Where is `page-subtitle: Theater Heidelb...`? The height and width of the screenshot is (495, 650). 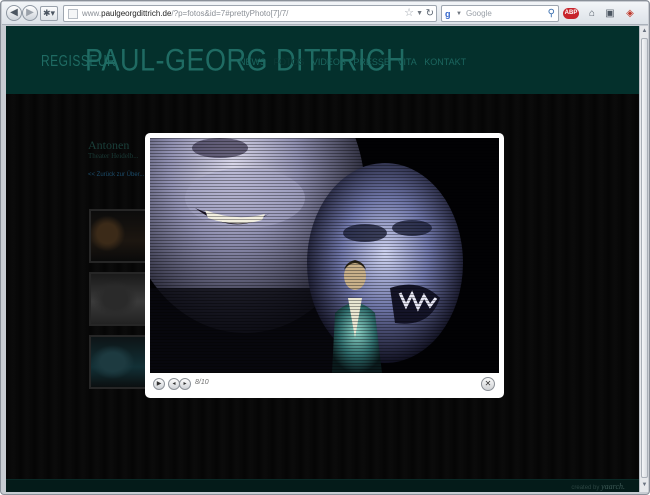 page-subtitle: Theater Heidelb... is located at coordinates (113, 156).